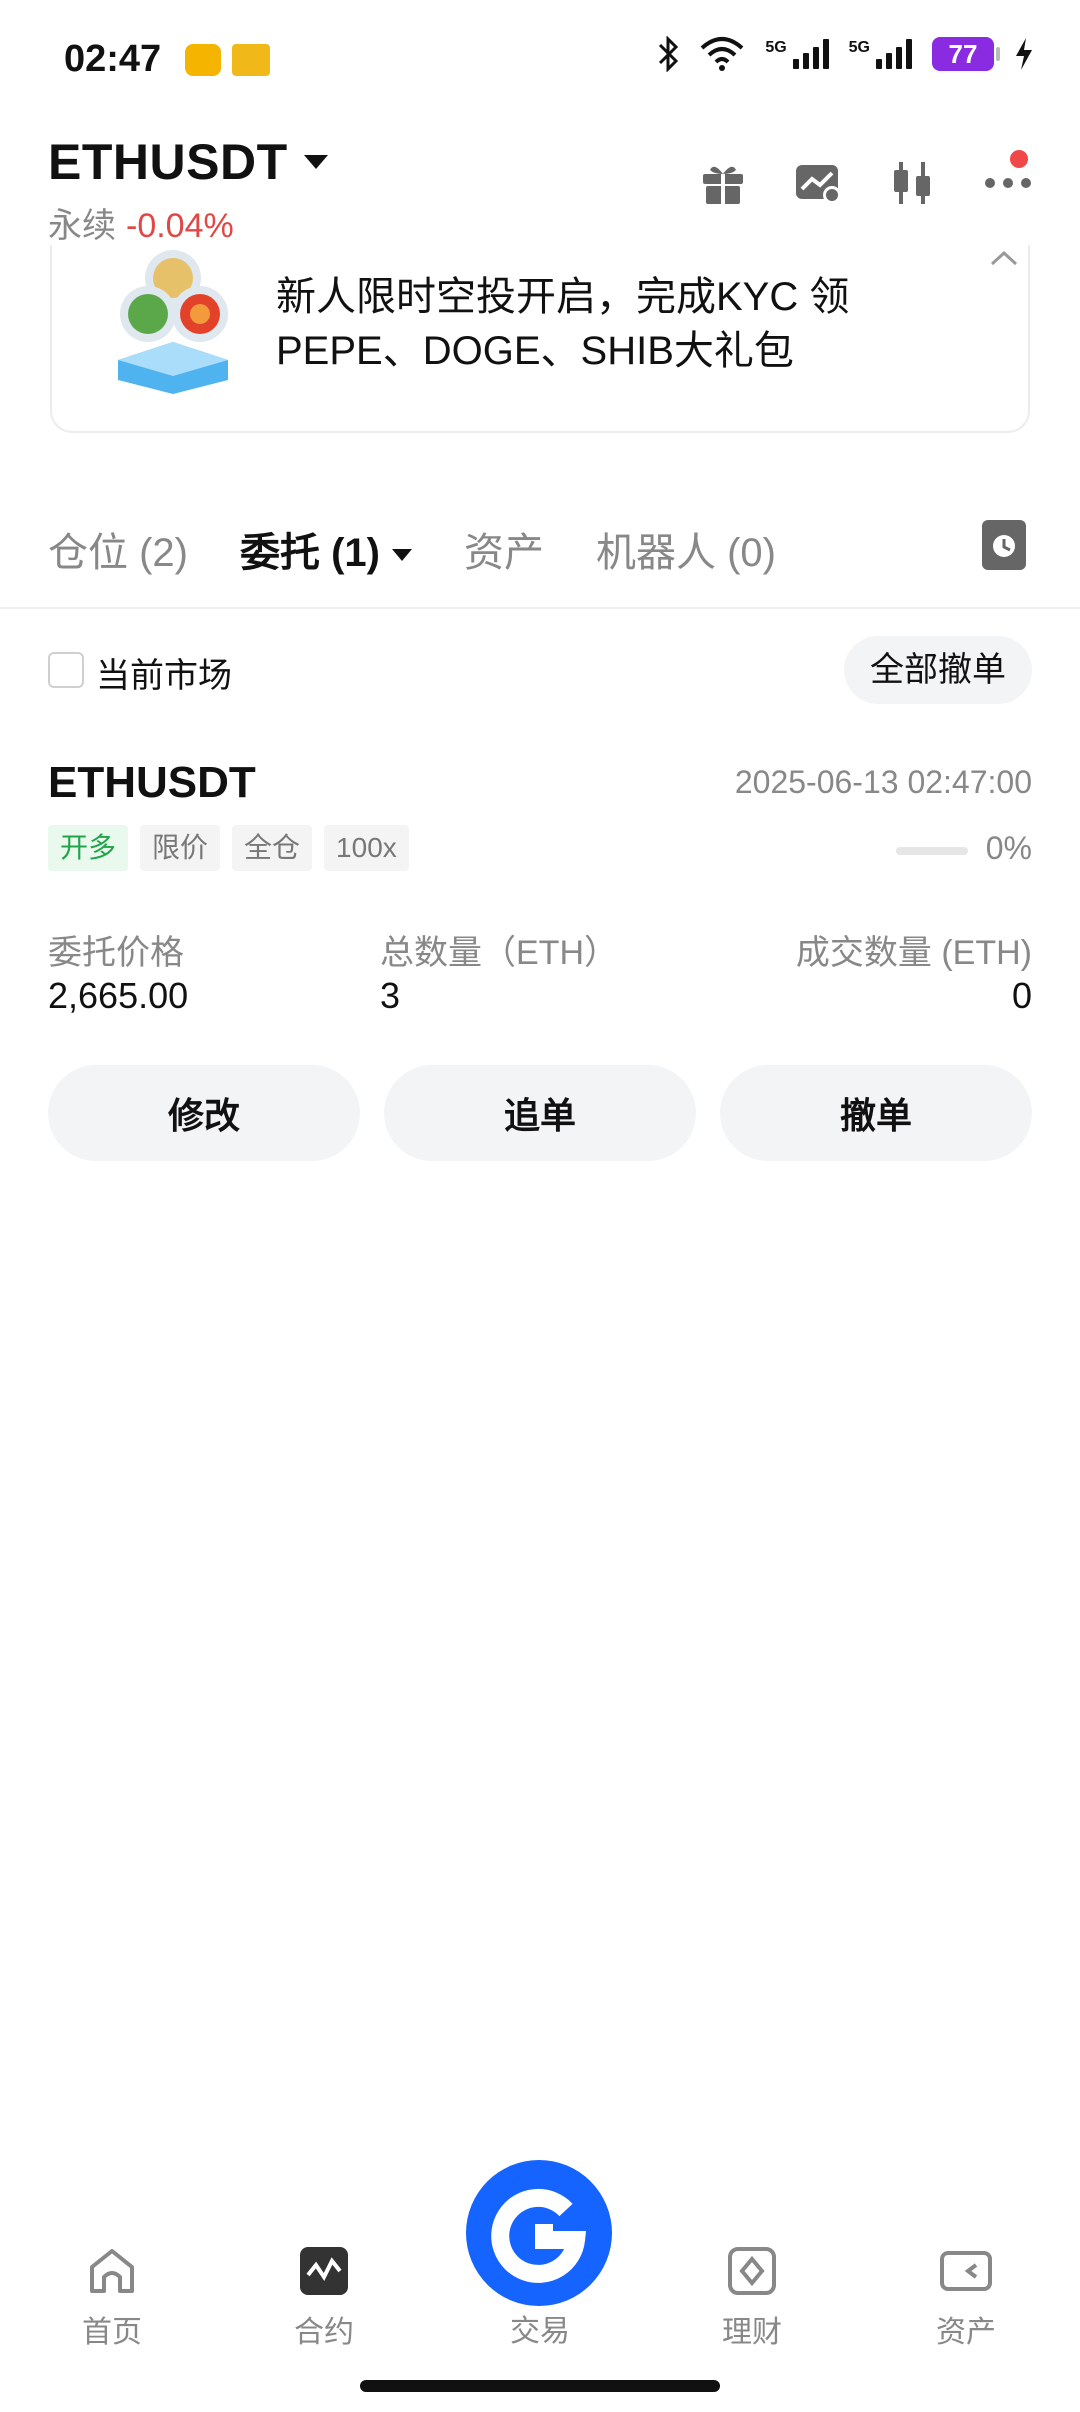 This screenshot has width=1080, height=2412. Describe the element at coordinates (876, 1113) in the screenshot. I see `cancel-order-button: 撤单` at that location.